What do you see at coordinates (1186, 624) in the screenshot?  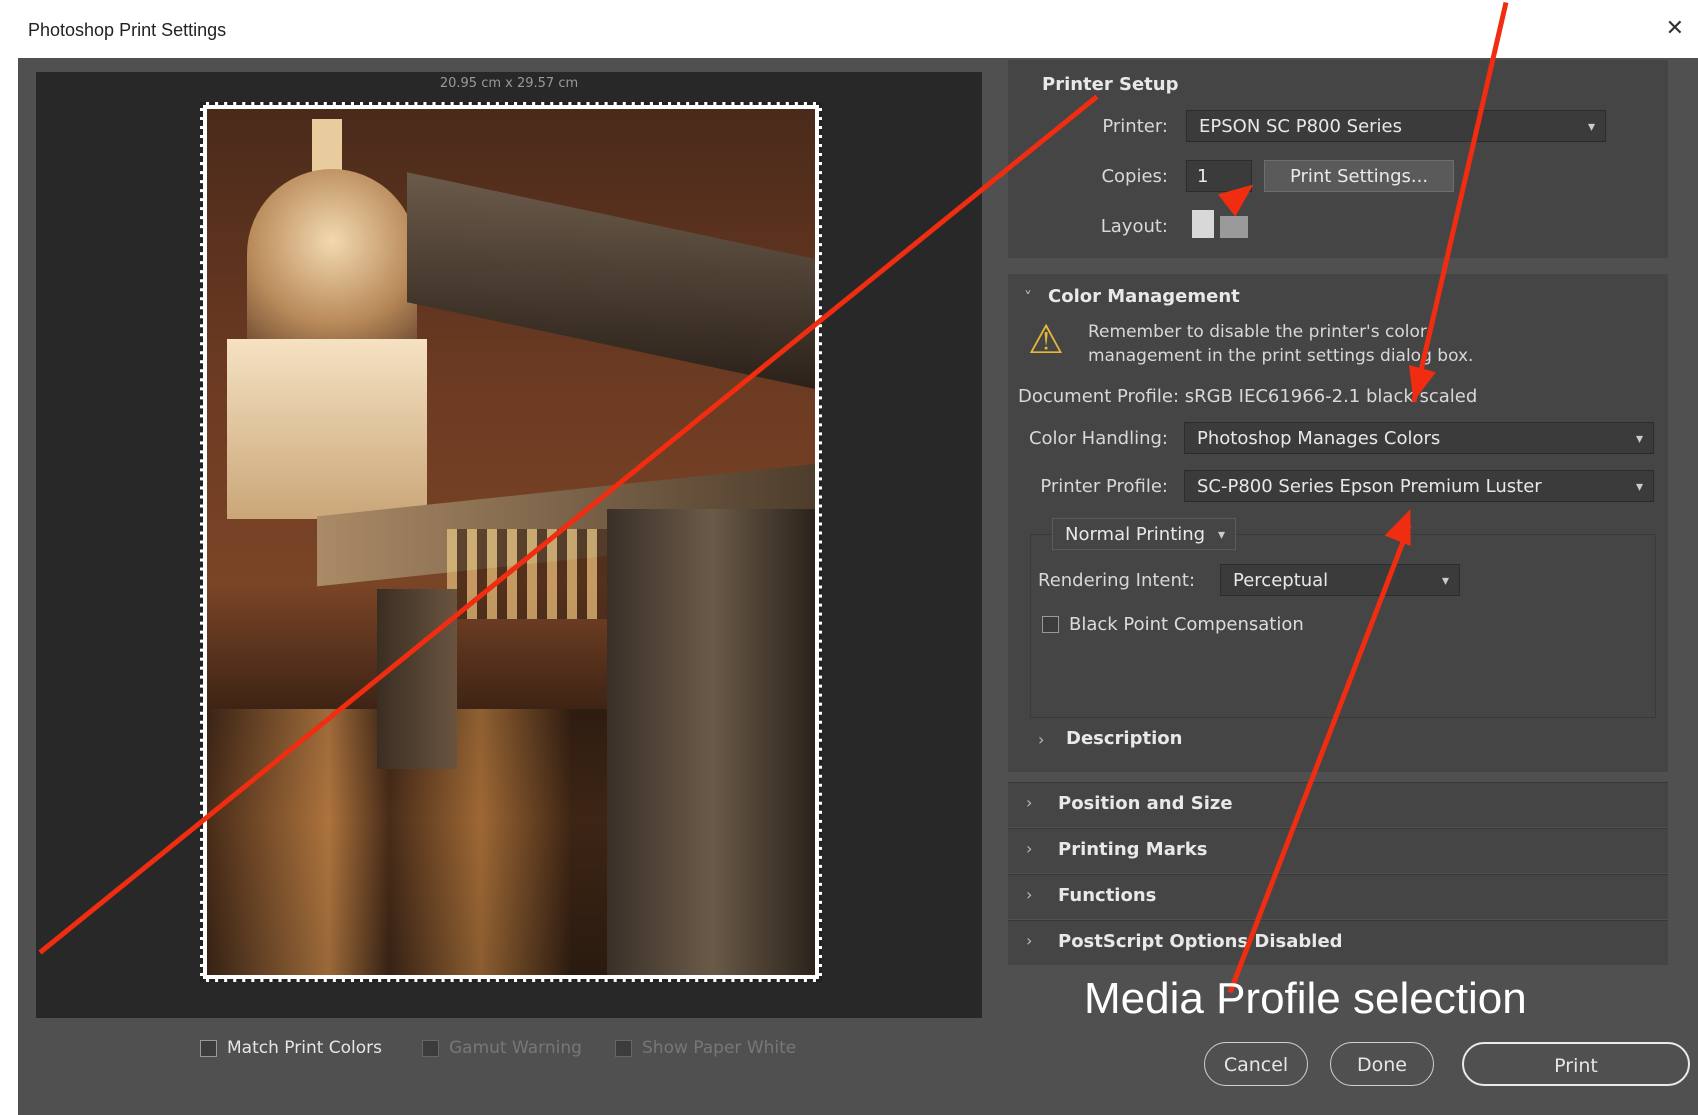 I see `black-point-compensation-label: Black Point Compensation` at bounding box center [1186, 624].